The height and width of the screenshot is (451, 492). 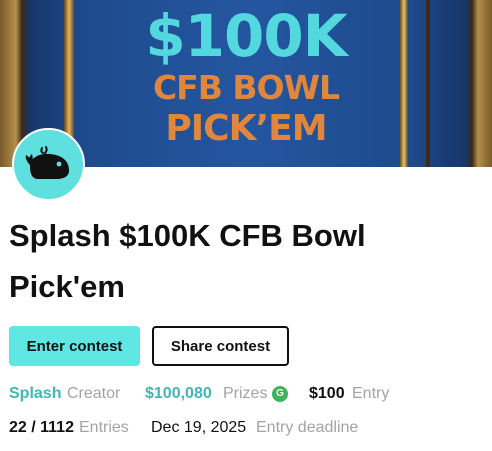 I want to click on banner-amount: $100K, so click(x=246, y=36).